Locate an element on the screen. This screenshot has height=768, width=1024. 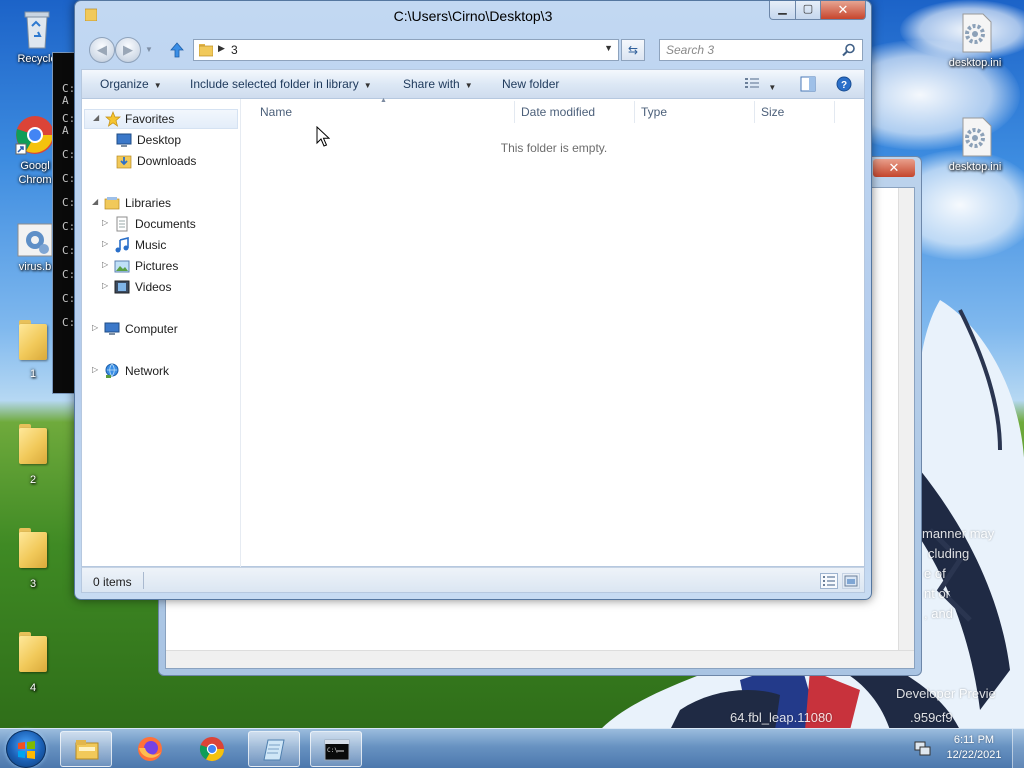
desktop-icon-desktop-ini: desktop.ini is located at coordinates (975, 40).